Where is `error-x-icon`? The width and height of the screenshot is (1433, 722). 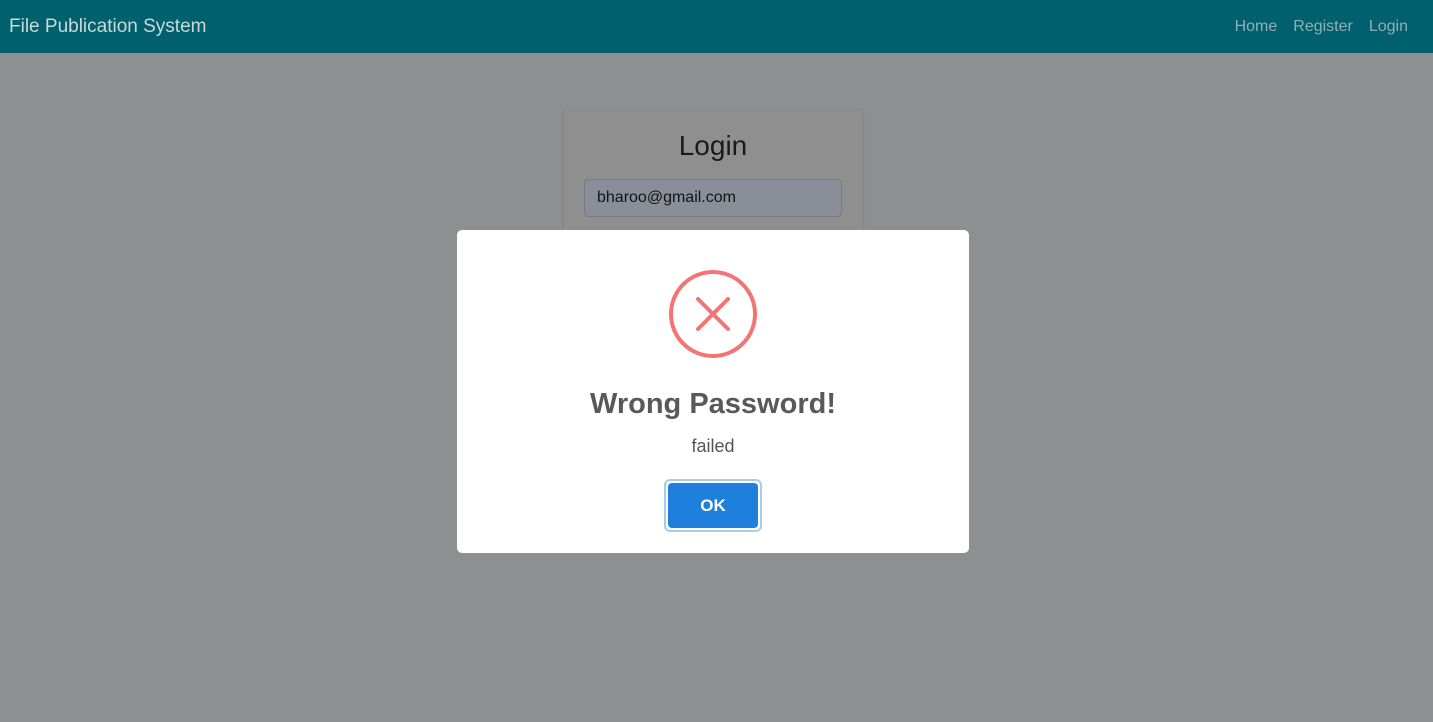 error-x-icon is located at coordinates (713, 314).